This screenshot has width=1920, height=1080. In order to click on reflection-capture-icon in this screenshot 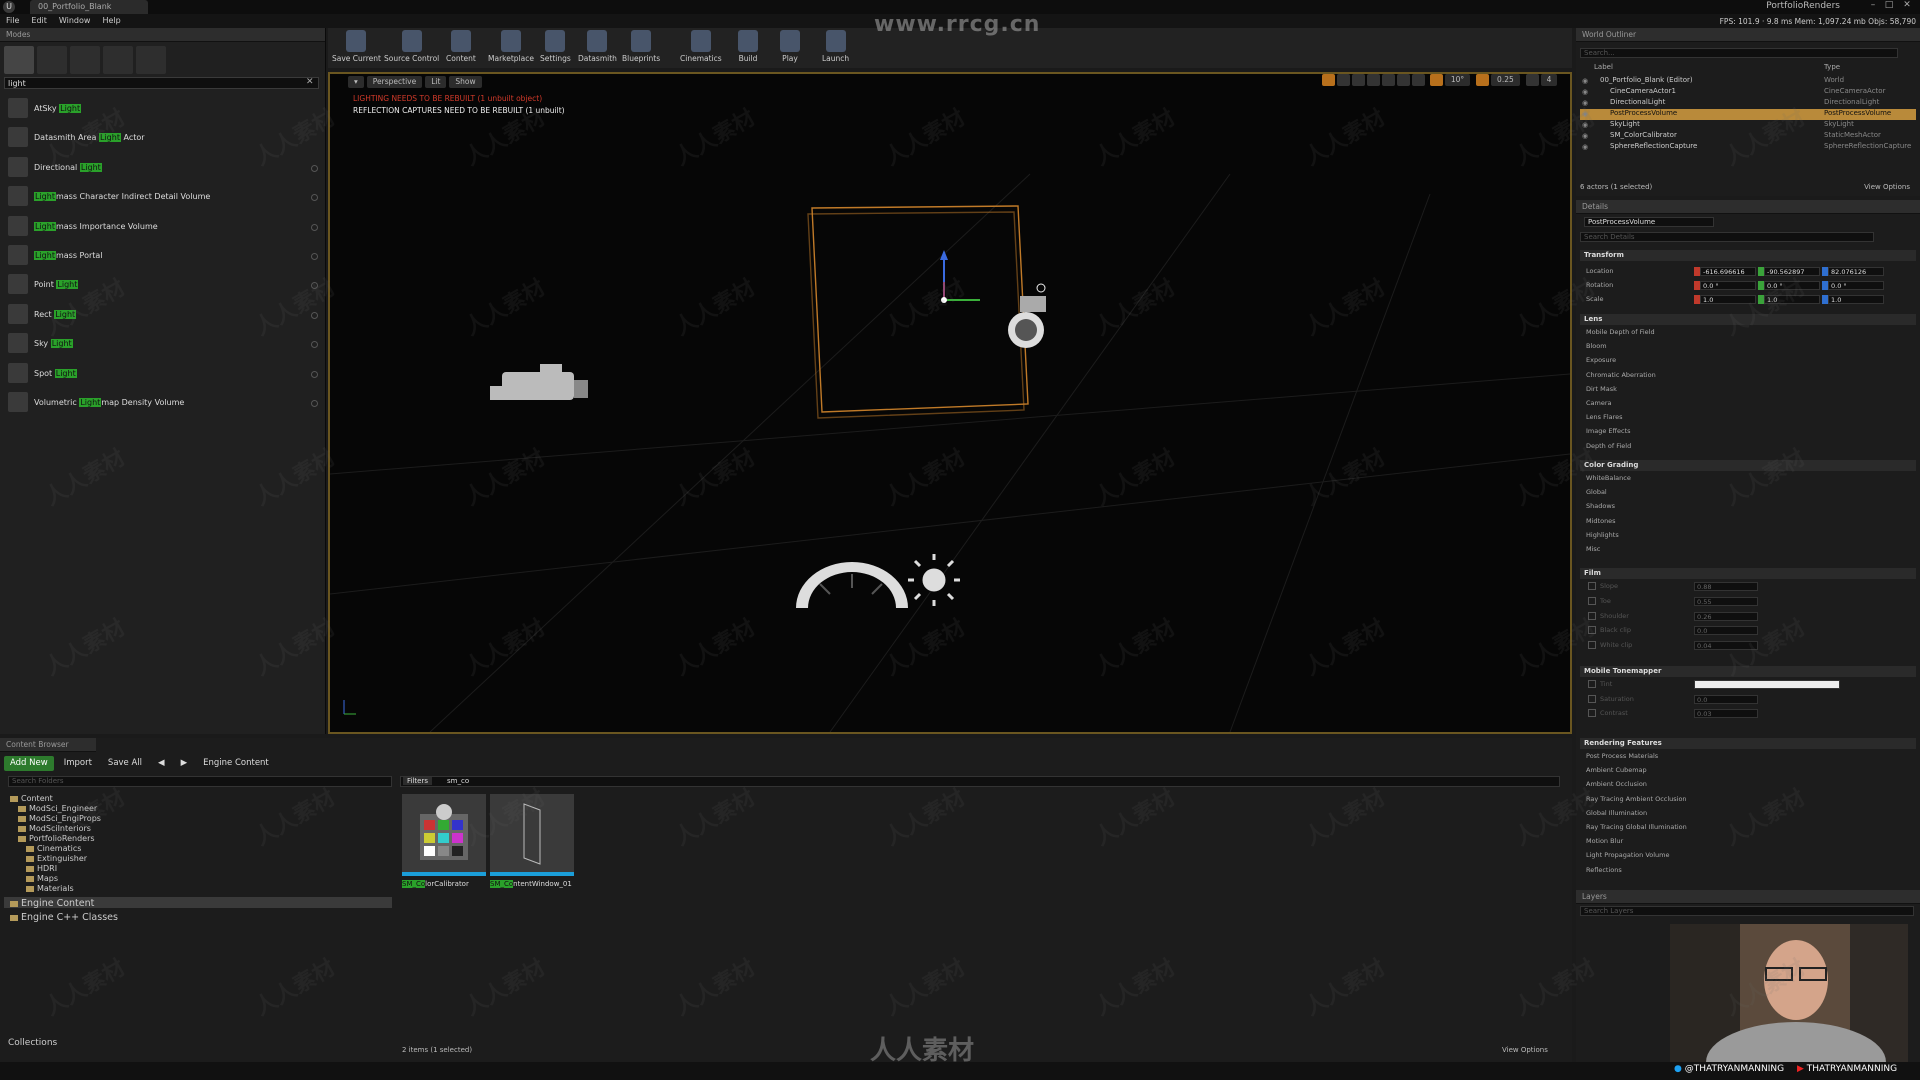, I will do `click(1027, 315)`.